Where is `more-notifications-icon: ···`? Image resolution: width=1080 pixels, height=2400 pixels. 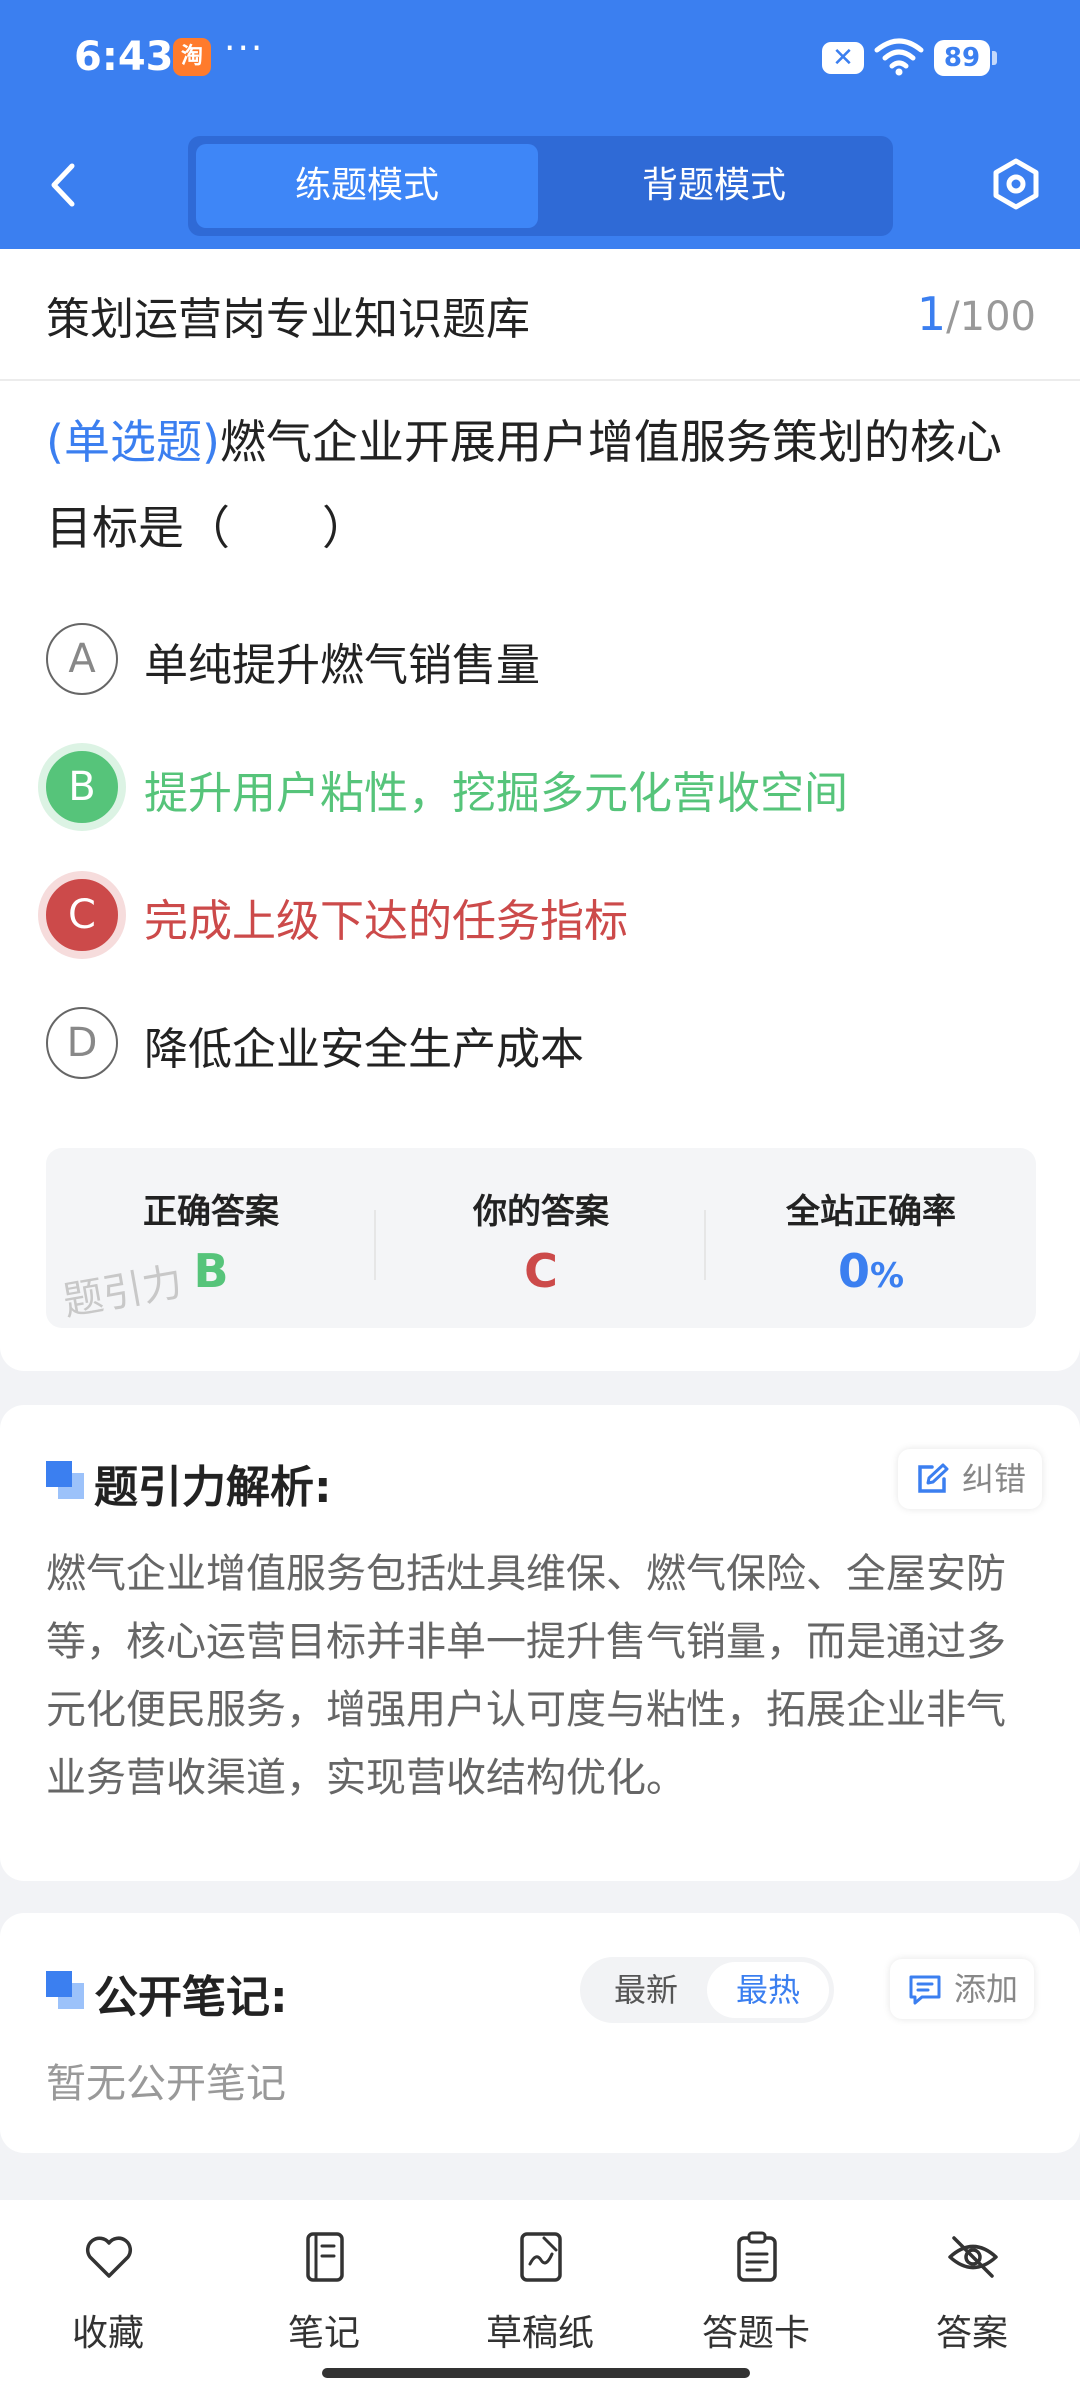 more-notifications-icon: ··· is located at coordinates (244, 48).